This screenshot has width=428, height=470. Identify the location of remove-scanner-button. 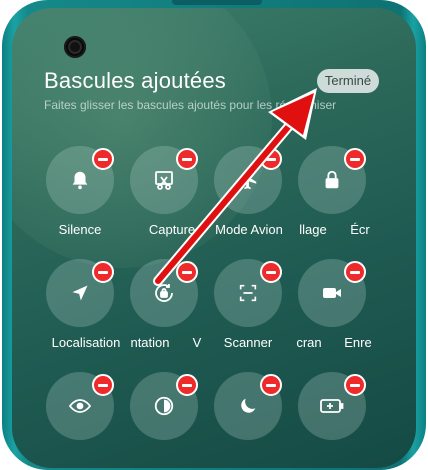
(271, 272).